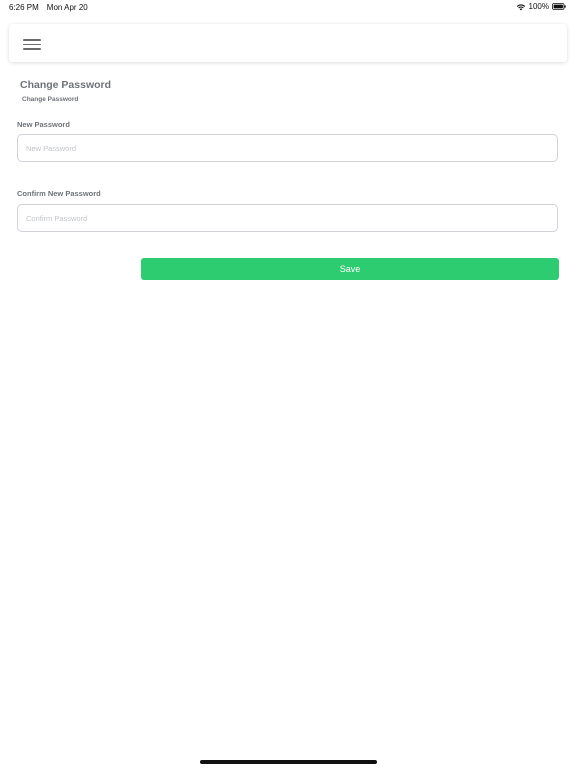 The width and height of the screenshot is (576, 768). Describe the element at coordinates (521, 7) in the screenshot. I see `wifi-icon` at that location.